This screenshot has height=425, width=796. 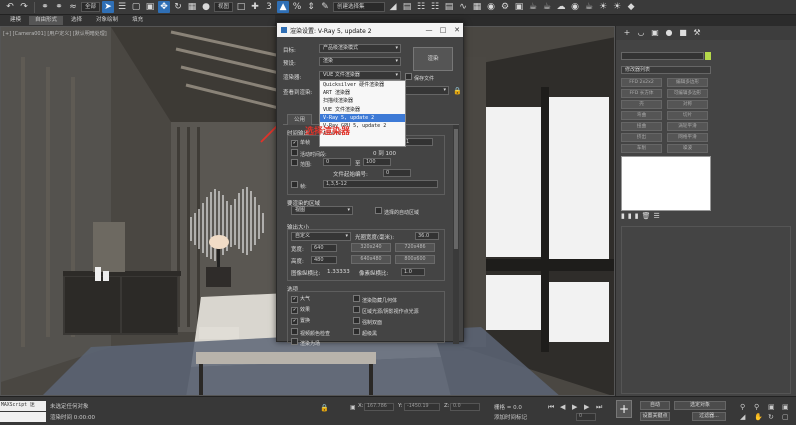 What do you see at coordinates (371, 259) in the screenshot?
I see `preset-size-button: 640x480` at bounding box center [371, 259].